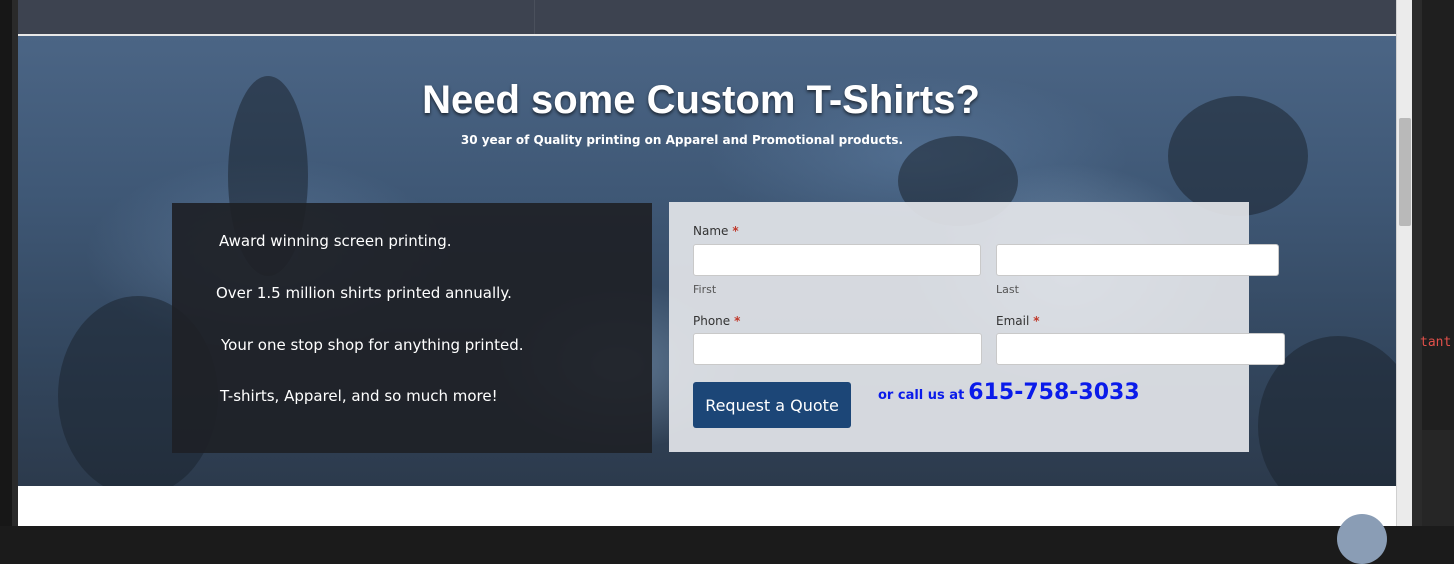  What do you see at coordinates (1013, 321) in the screenshot?
I see `email-label-text: Email` at bounding box center [1013, 321].